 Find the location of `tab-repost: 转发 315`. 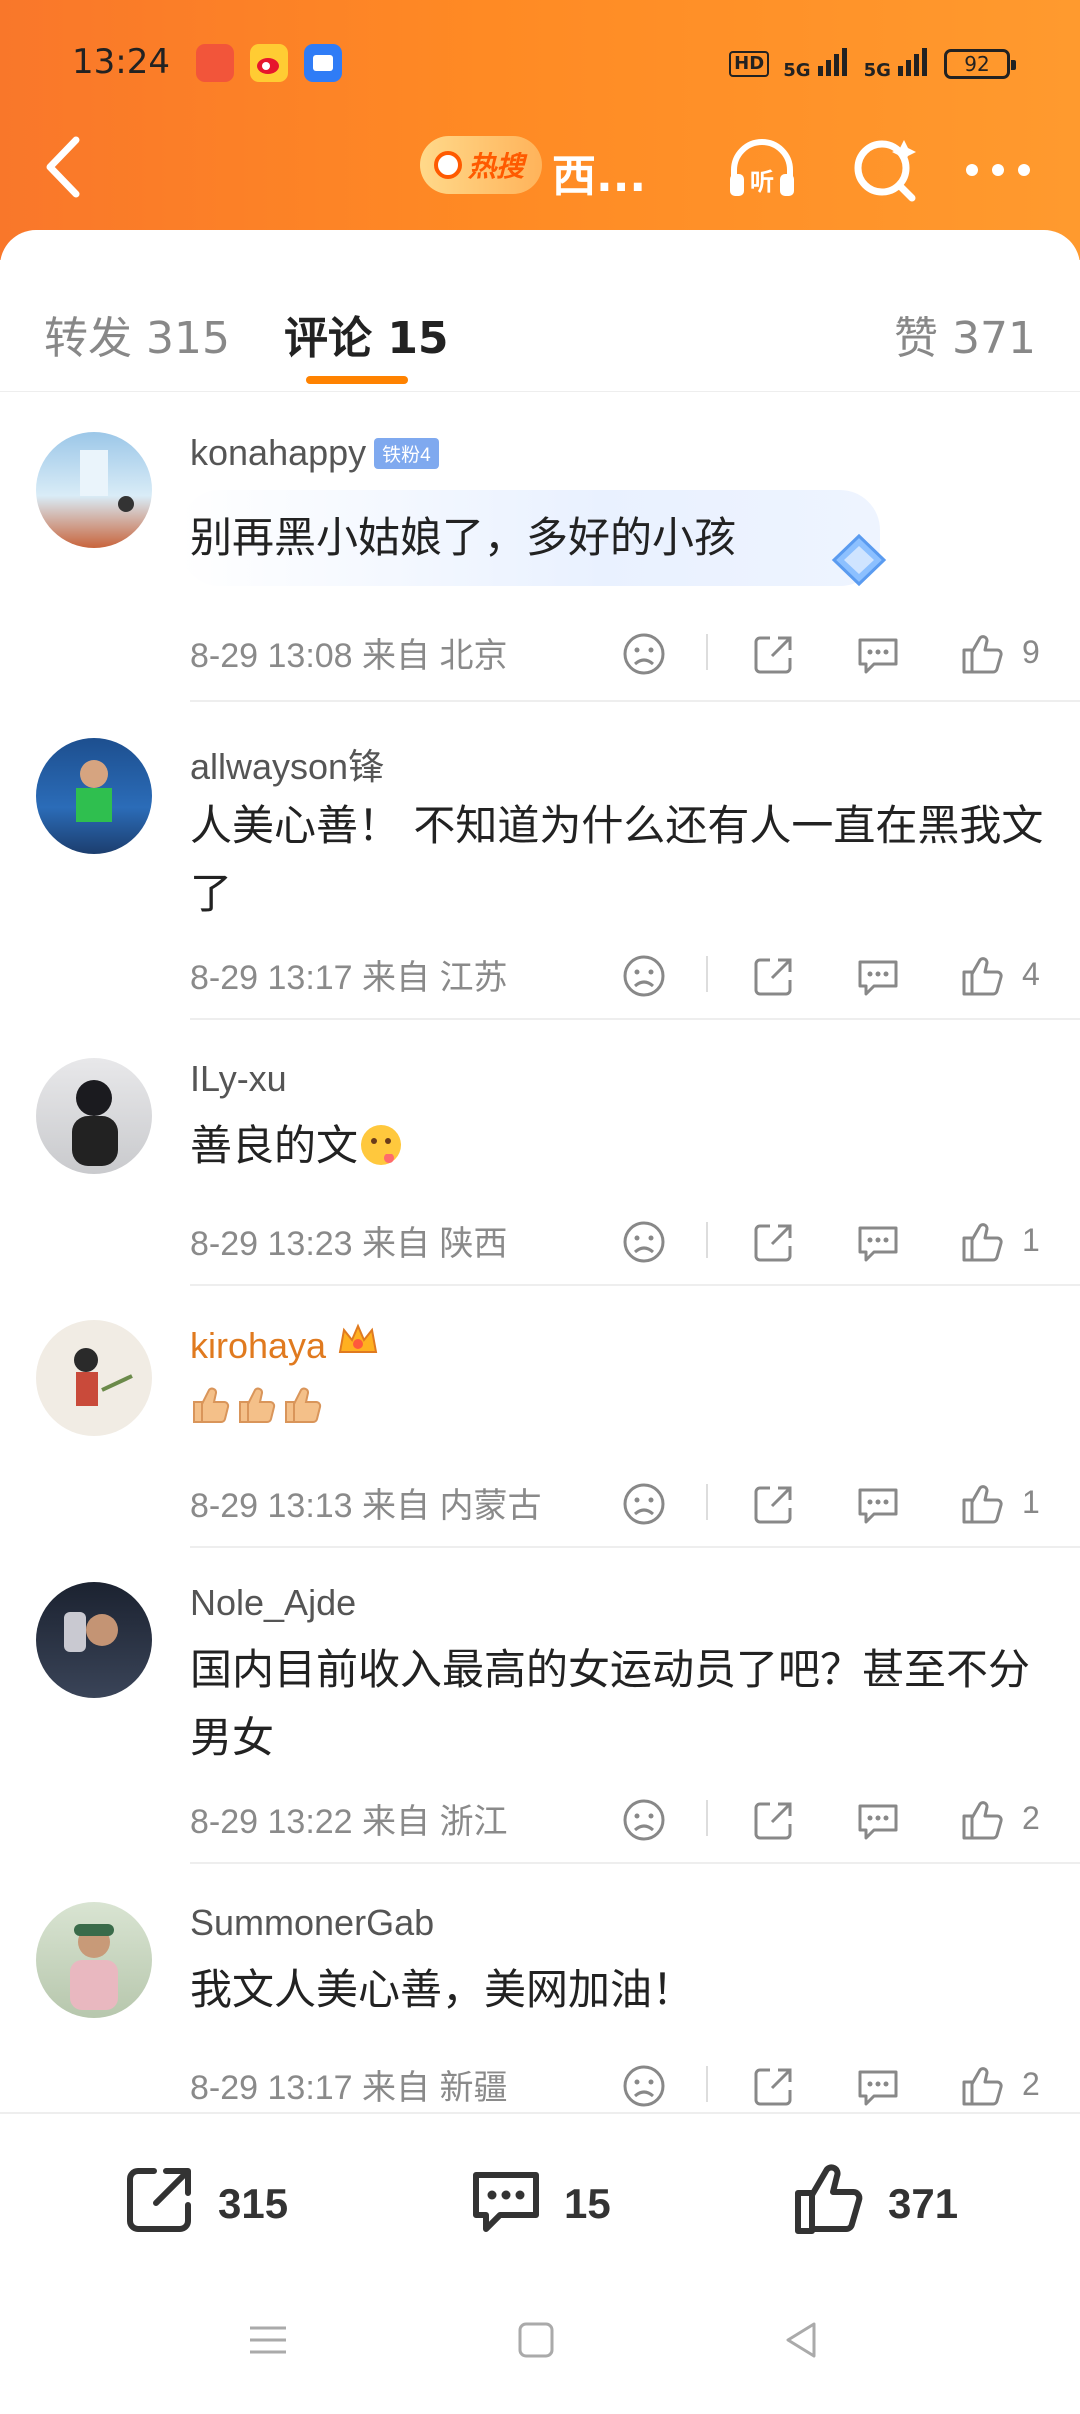

tab-repost: 转发 315 is located at coordinates (137, 334).